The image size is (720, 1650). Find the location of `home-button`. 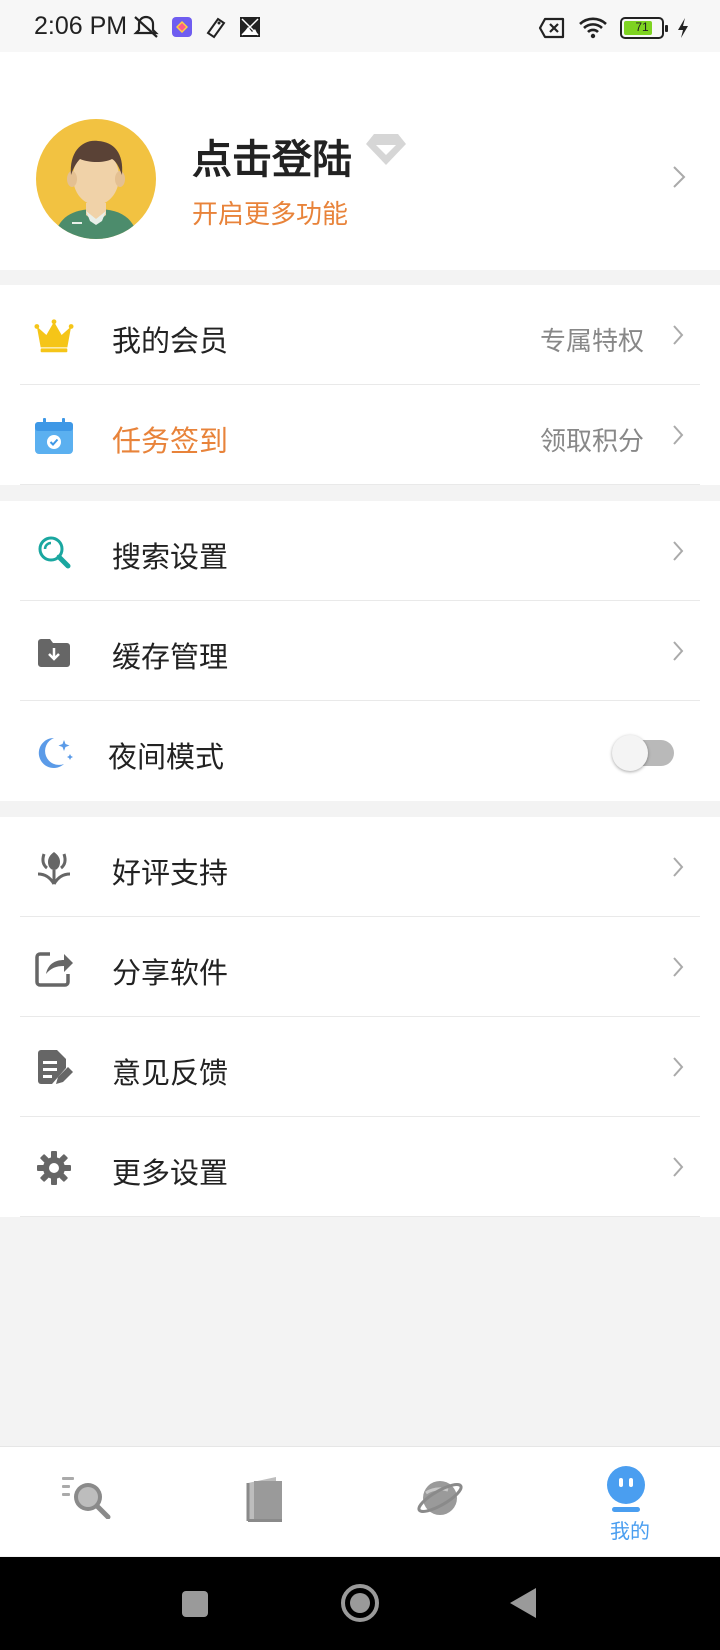

home-button is located at coordinates (360, 1603).